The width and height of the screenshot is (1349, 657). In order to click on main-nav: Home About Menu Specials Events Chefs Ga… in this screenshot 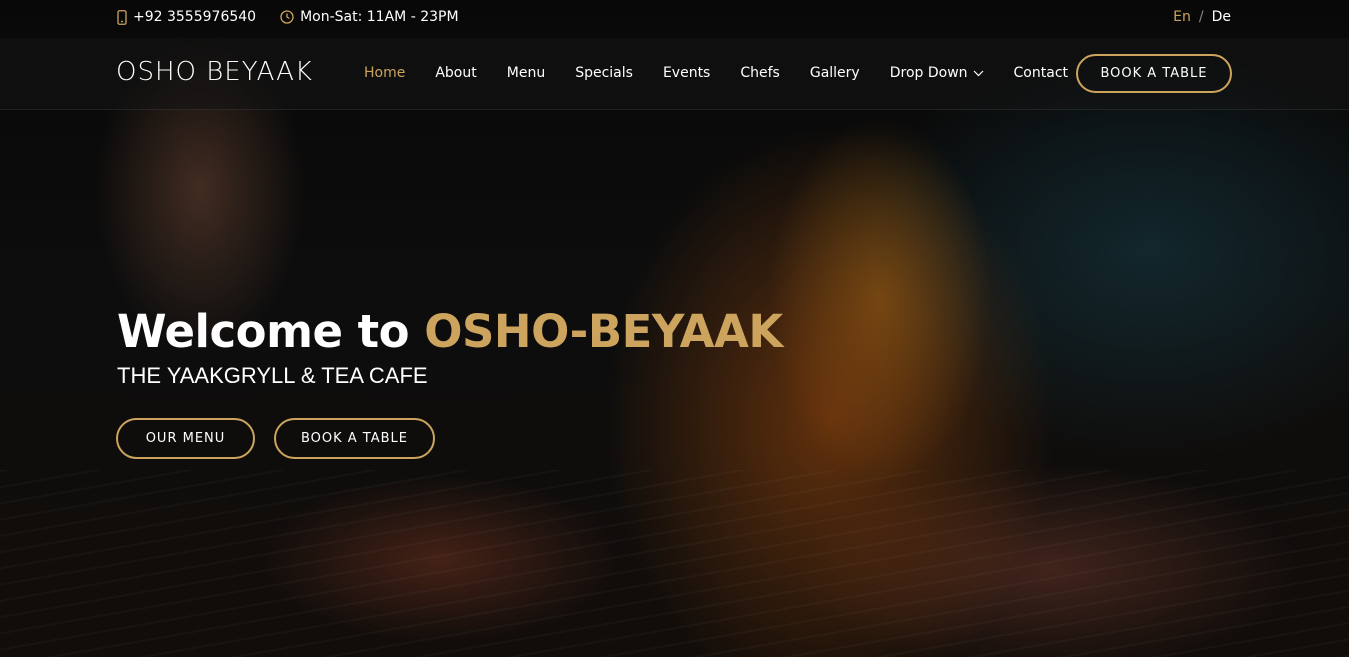, I will do `click(716, 73)`.